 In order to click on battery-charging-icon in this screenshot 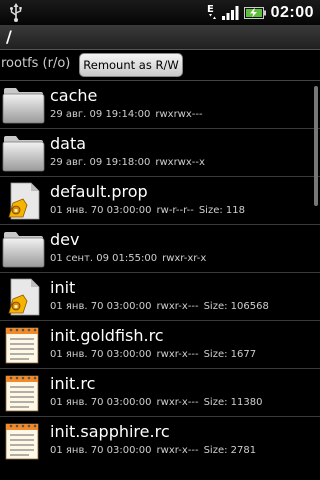, I will do `click(254, 12)`.